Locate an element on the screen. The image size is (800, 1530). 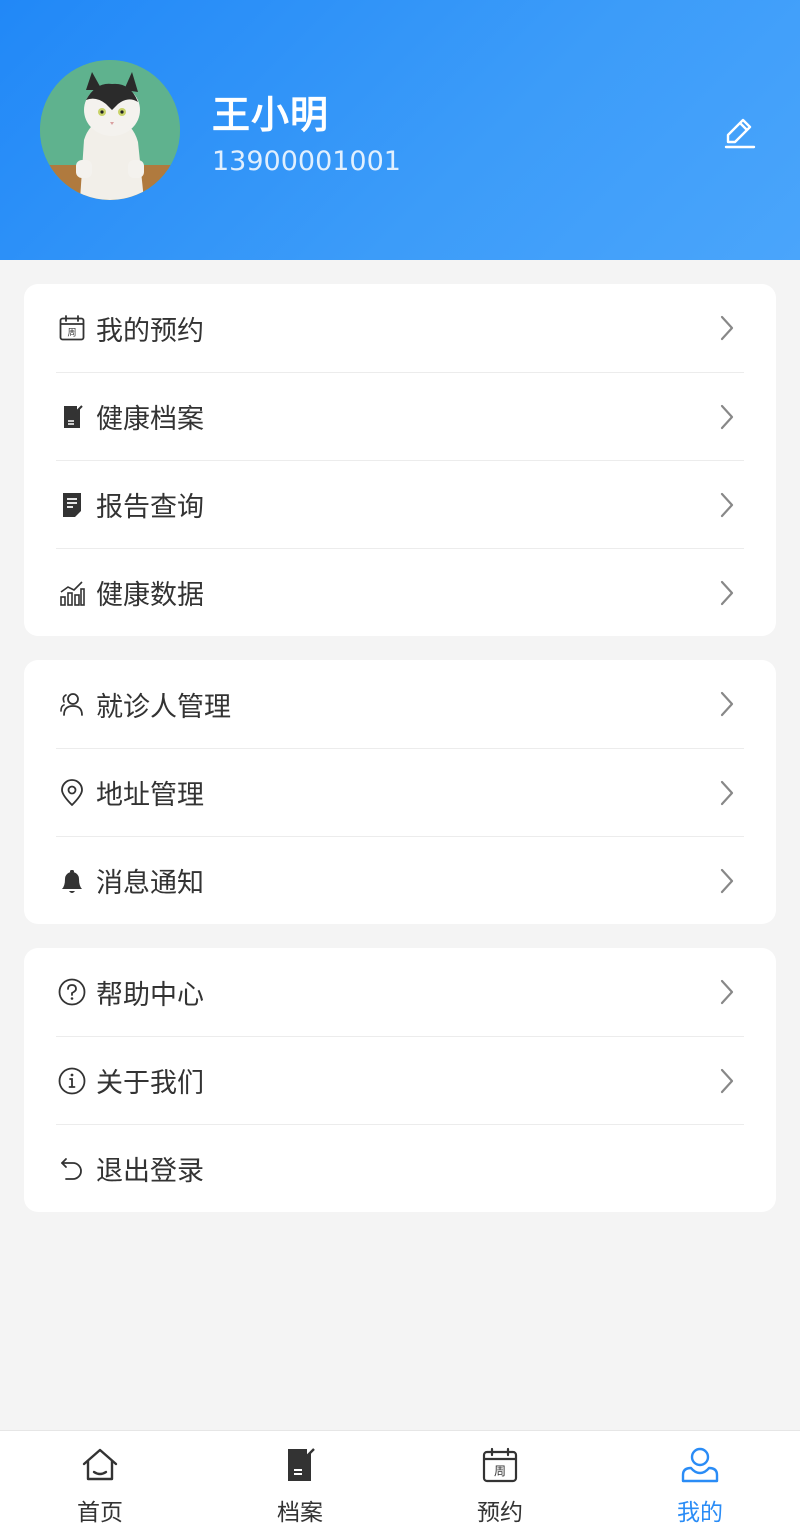
tab-mine: 我的 is located at coordinates (700, 1480).